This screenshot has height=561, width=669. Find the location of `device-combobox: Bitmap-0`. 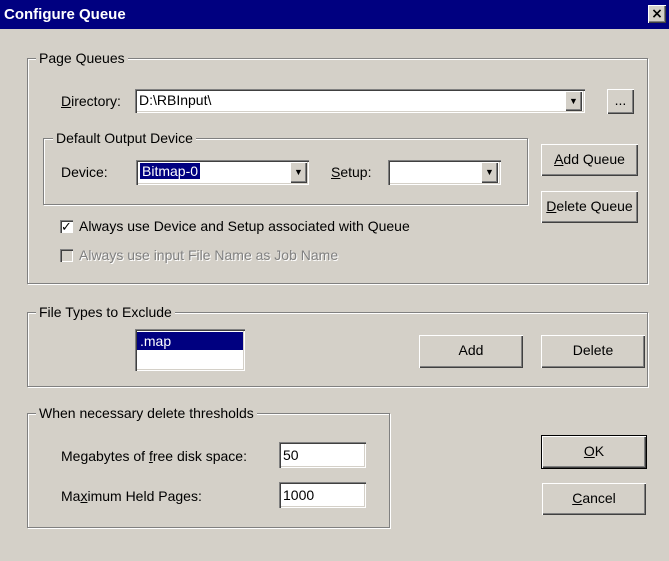

device-combobox: Bitmap-0 is located at coordinates (222, 172).